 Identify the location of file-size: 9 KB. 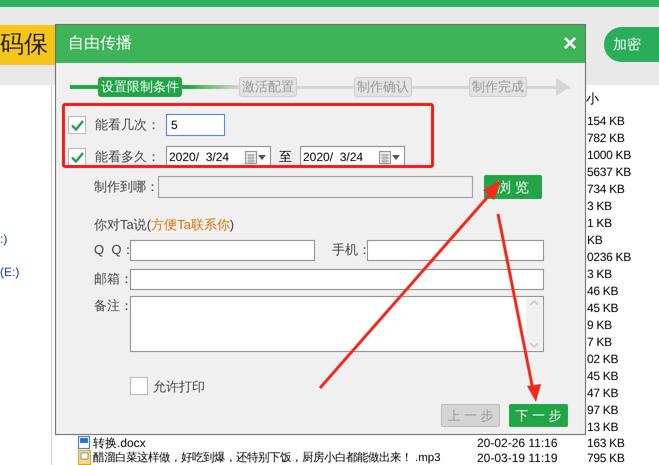
(599, 325).